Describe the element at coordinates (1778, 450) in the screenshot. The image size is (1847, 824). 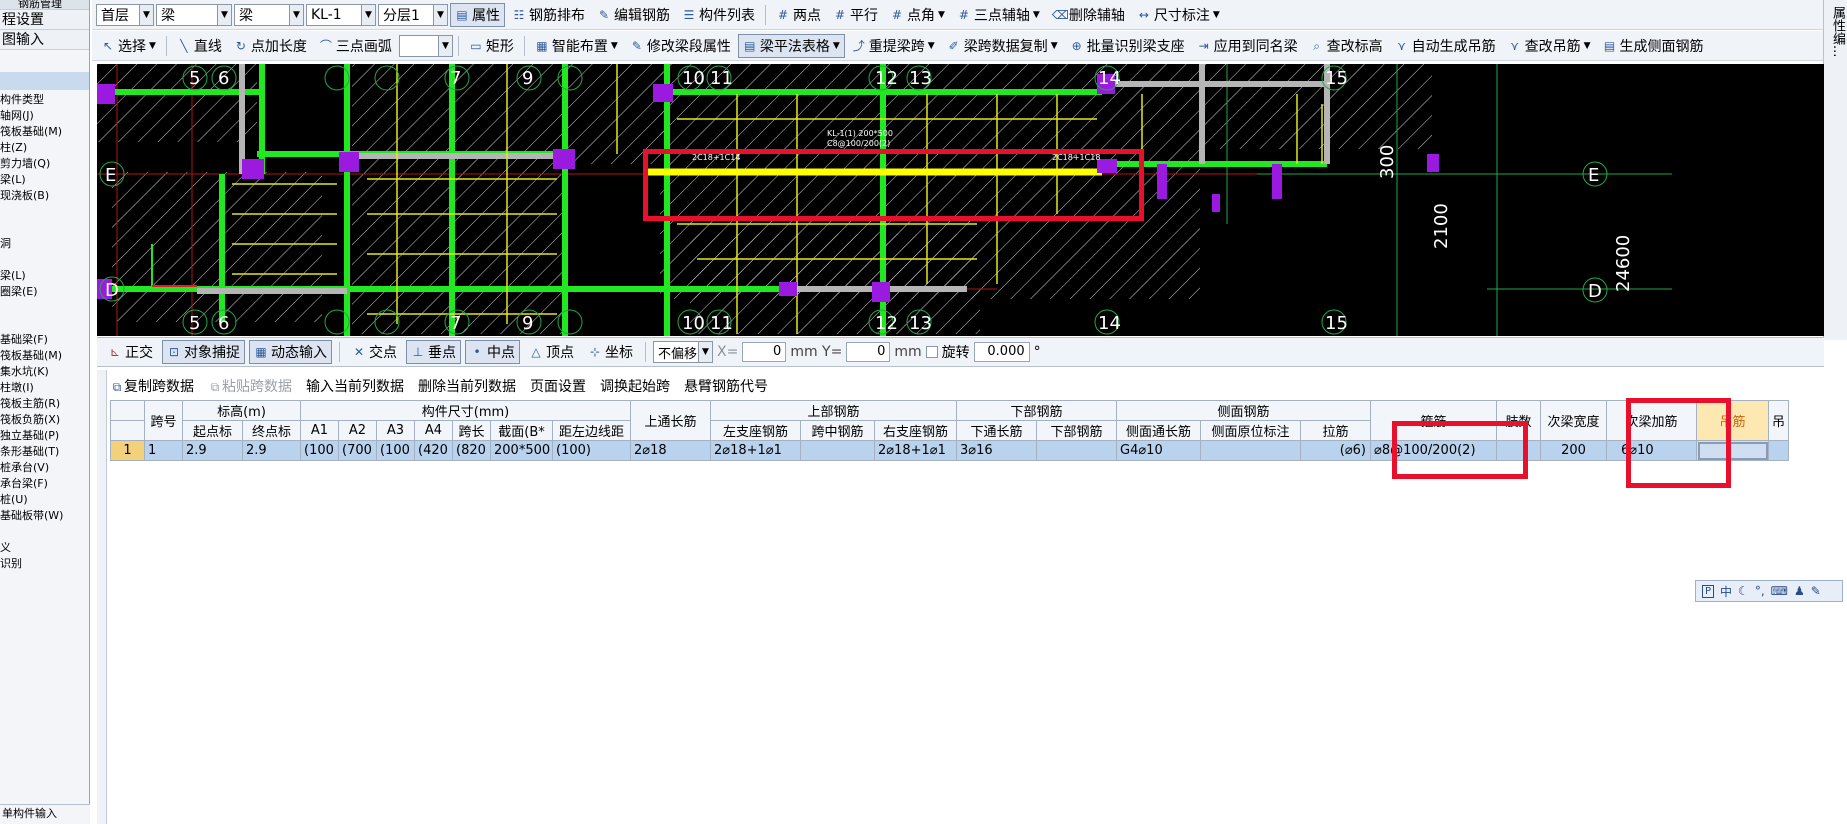
I see `cell-hanger-extra` at that location.